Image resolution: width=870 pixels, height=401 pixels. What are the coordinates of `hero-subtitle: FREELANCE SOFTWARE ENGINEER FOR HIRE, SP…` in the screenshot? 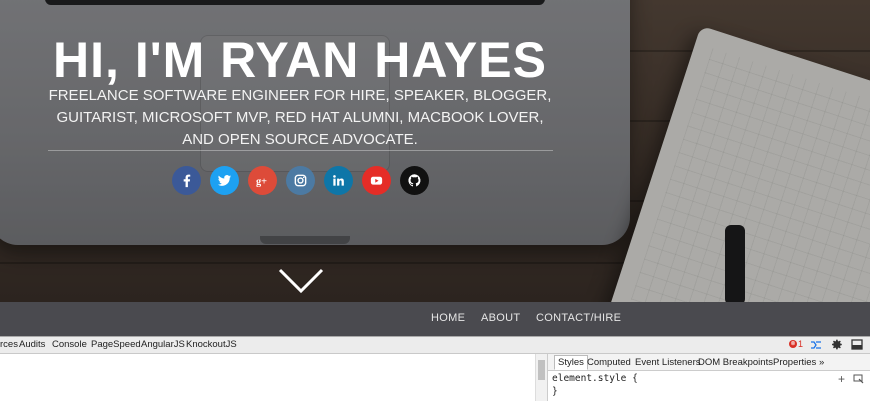 It's located at (300, 117).